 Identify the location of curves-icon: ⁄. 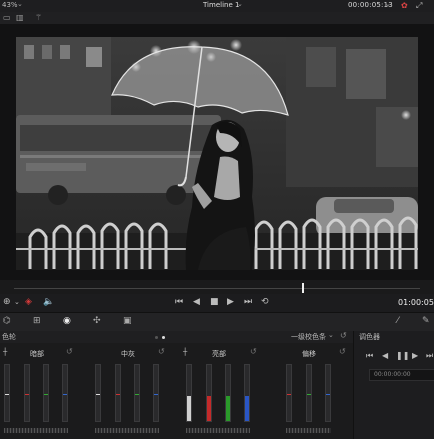
(398, 321).